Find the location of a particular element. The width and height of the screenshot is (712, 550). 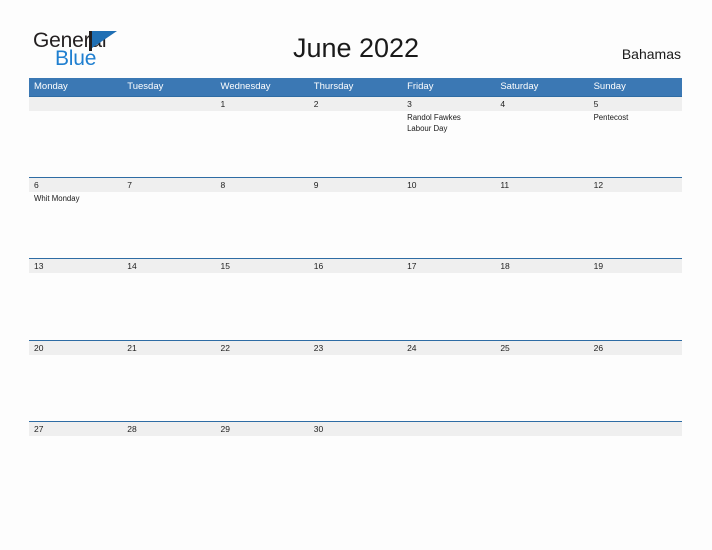

day-number: 6 is located at coordinates (75, 185).